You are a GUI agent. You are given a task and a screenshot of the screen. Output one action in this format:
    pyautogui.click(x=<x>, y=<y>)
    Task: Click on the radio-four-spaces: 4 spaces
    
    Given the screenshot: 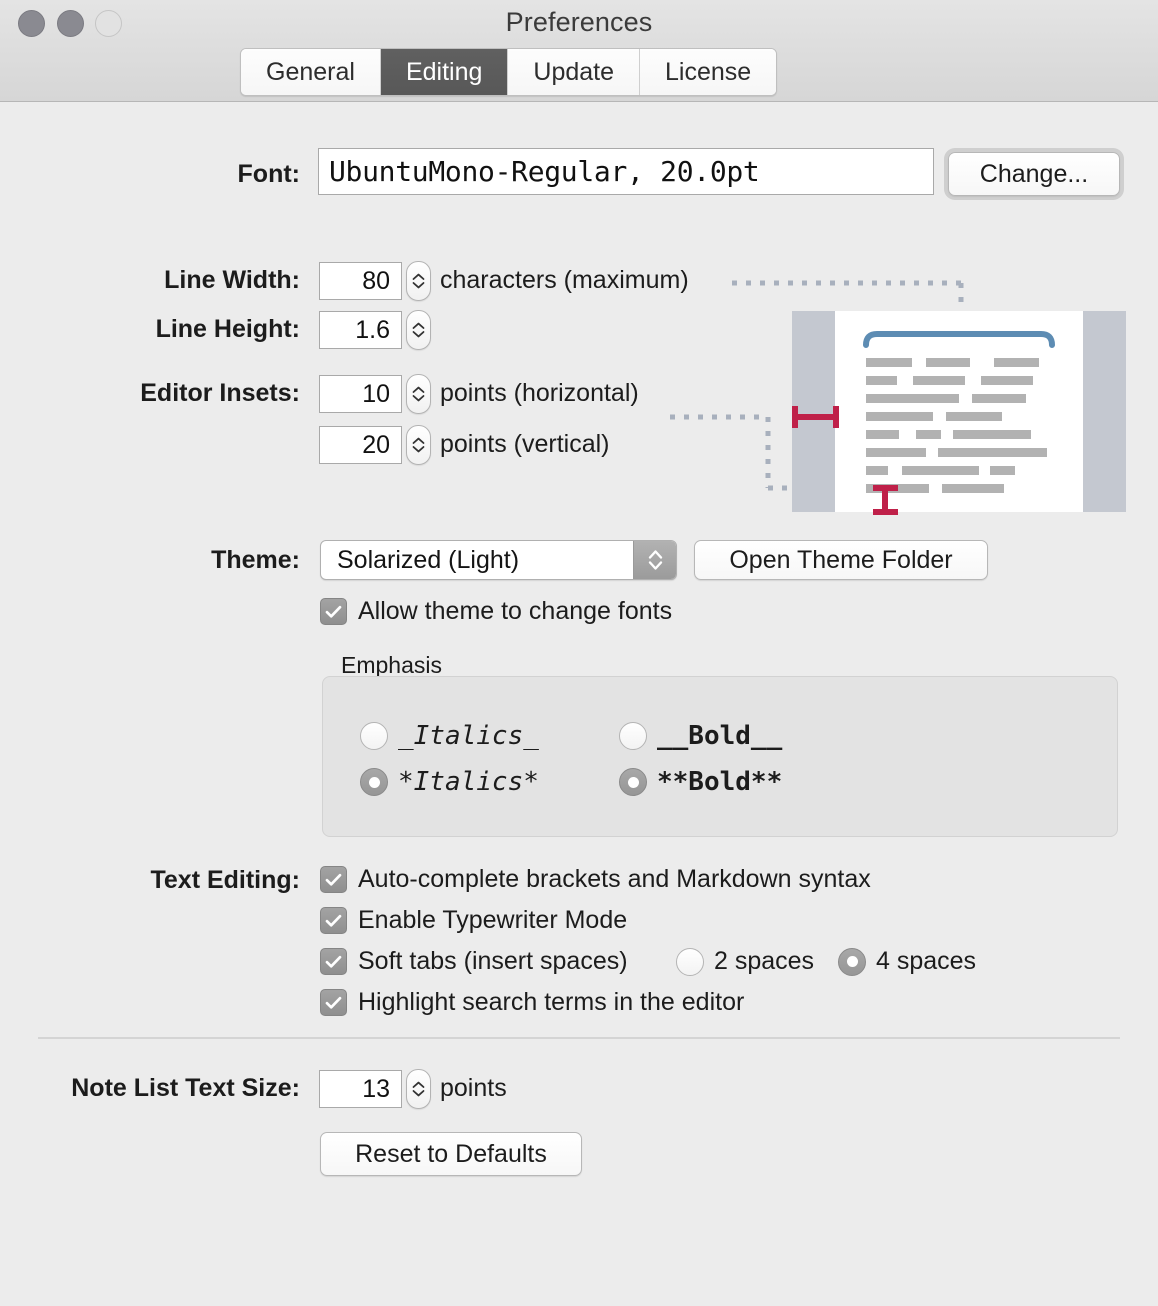 What is the action you would take?
    pyautogui.click(x=907, y=961)
    